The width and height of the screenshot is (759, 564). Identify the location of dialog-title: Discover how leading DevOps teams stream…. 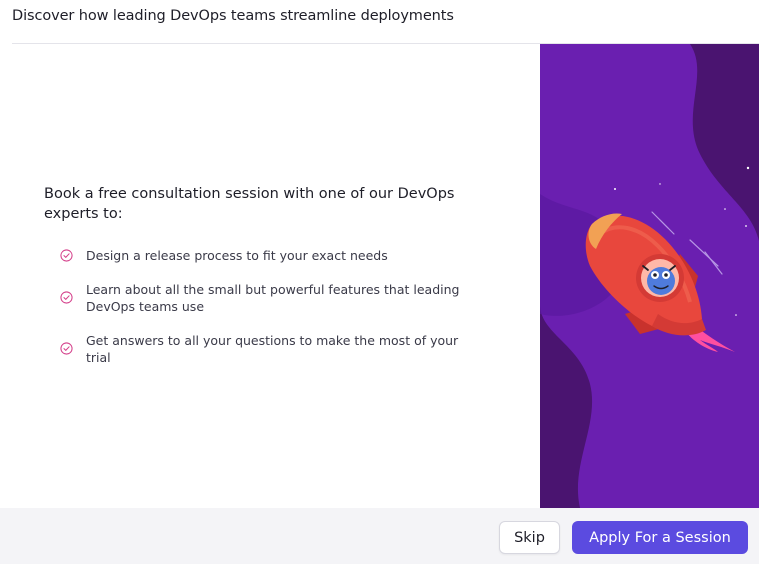
(233, 16).